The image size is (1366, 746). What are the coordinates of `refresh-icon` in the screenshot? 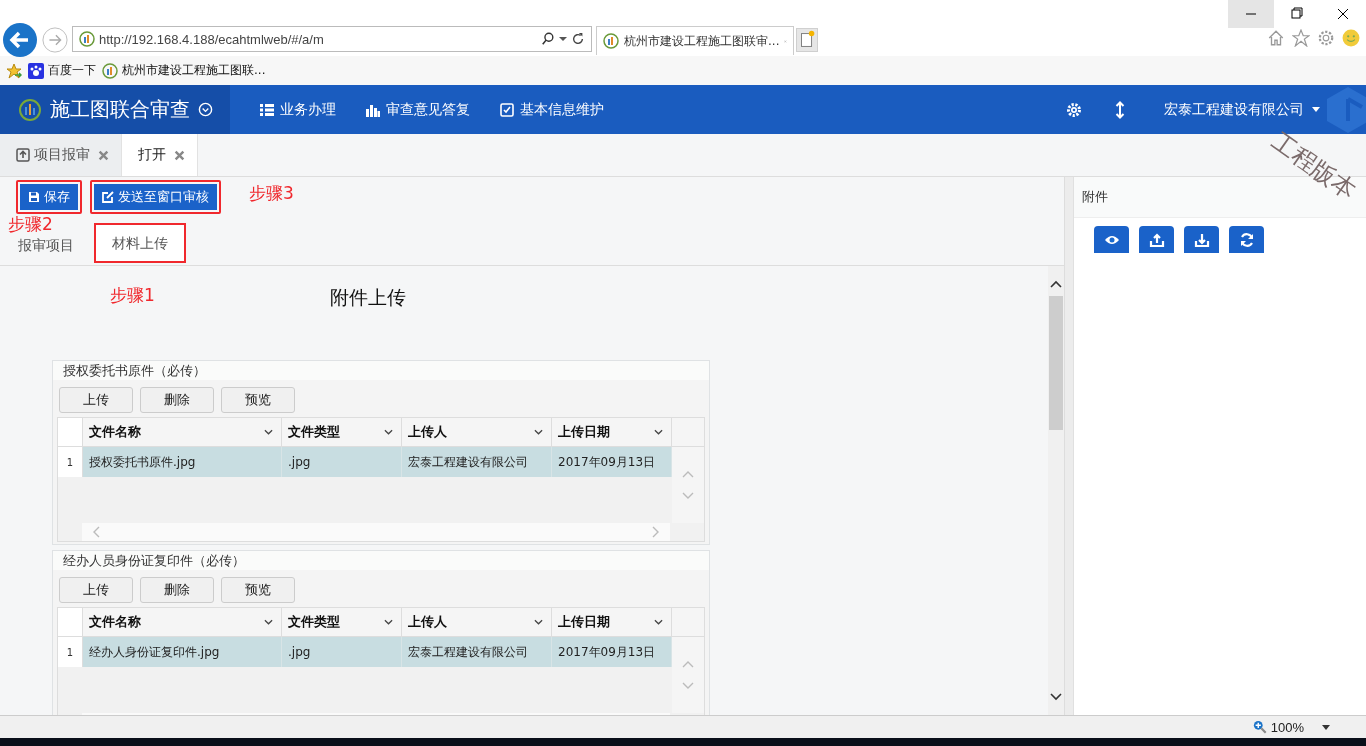 It's located at (578, 39).